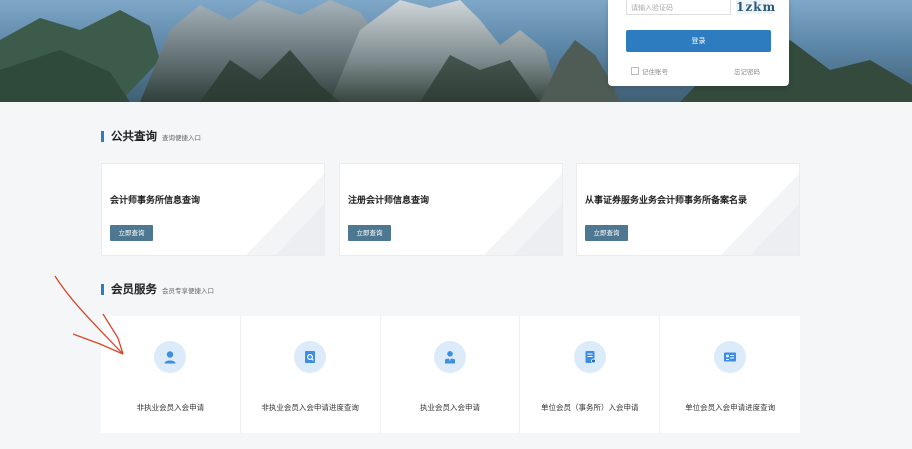  I want to click on section-title: 会员服务, so click(134, 289).